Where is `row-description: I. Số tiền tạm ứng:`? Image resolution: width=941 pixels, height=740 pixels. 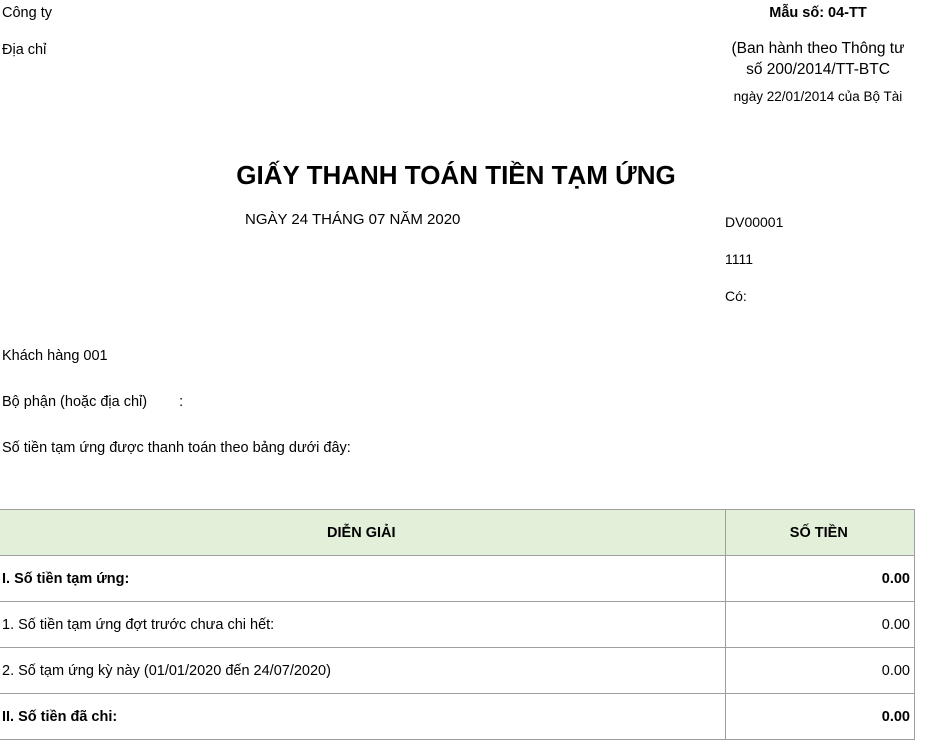 row-description: I. Số tiền tạm ứng: is located at coordinates (363, 578).